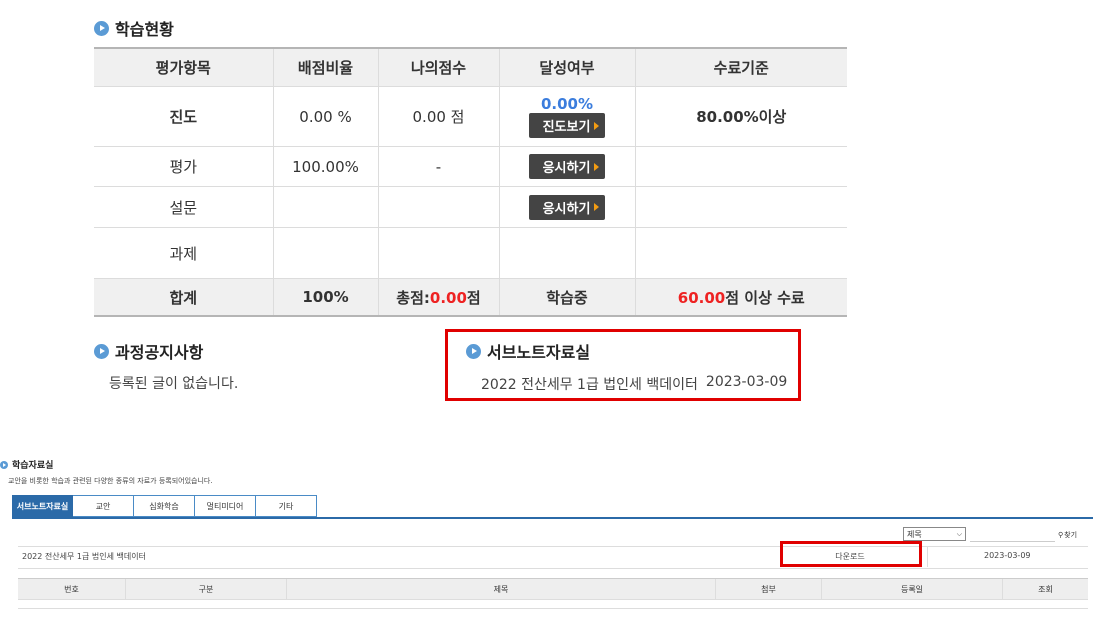 The width and height of the screenshot is (1093, 631). I want to click on view-progress-label: 진도보기, so click(566, 127).